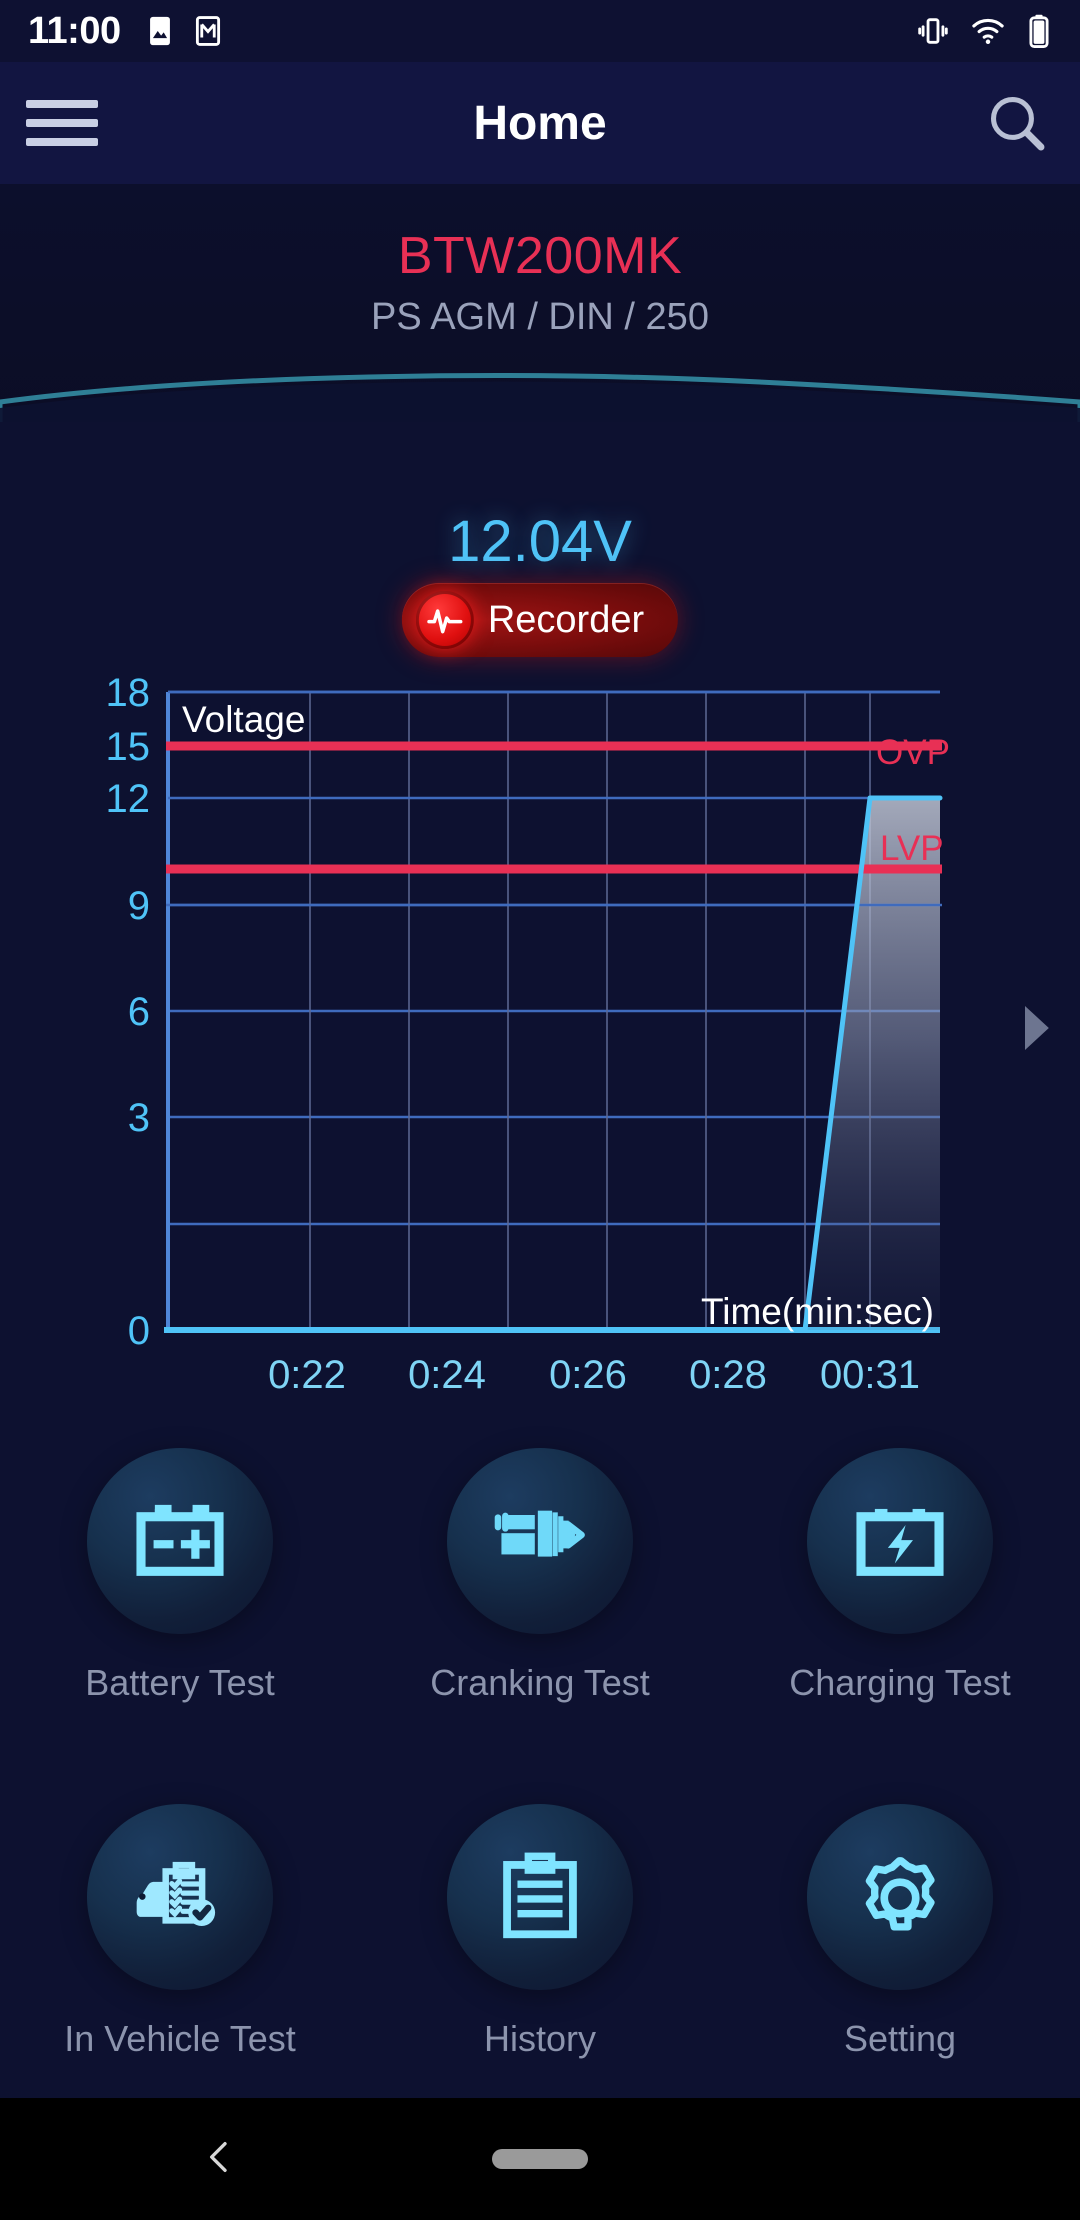 The image size is (1080, 2220). Describe the element at coordinates (539, 1533) in the screenshot. I see `starter-motor-glyph` at that location.